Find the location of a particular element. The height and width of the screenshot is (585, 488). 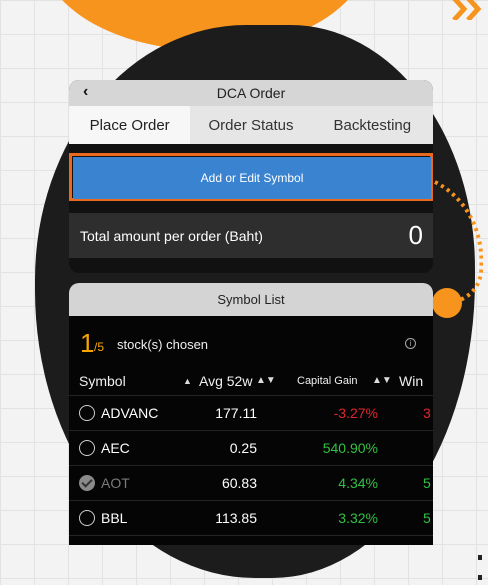

total-amount-label: Total amount per order (Baht) is located at coordinates (171, 235).